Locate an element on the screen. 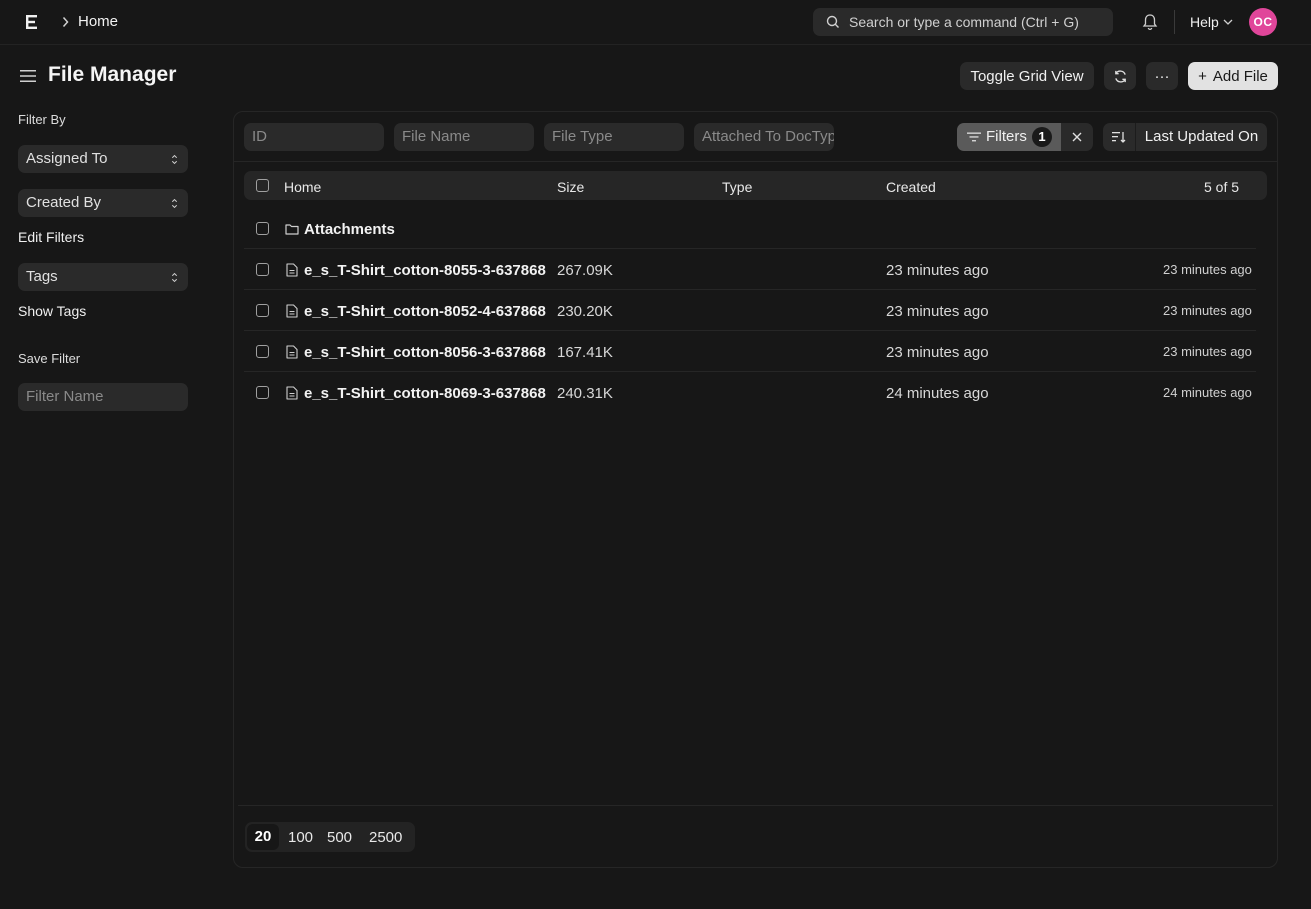 Image resolution: width=1311 pixels, height=909 pixels. folder-icon is located at coordinates (292, 229).